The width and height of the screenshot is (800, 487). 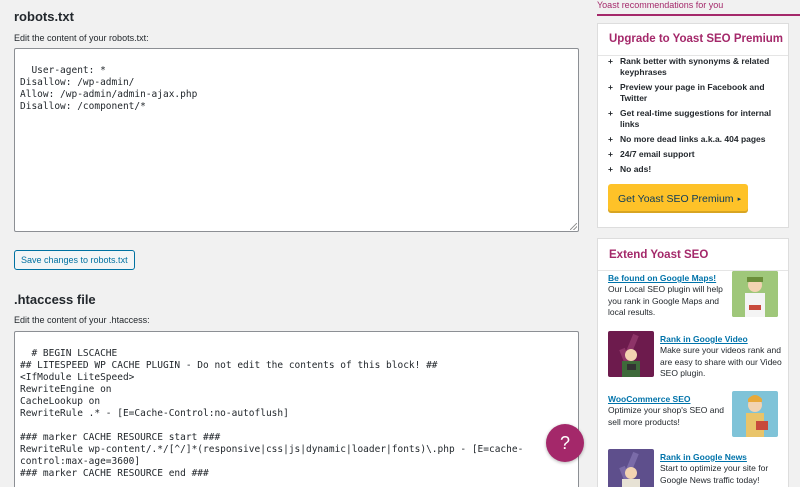 What do you see at coordinates (695, 169) in the screenshot?
I see `benefit-item: No ads!` at bounding box center [695, 169].